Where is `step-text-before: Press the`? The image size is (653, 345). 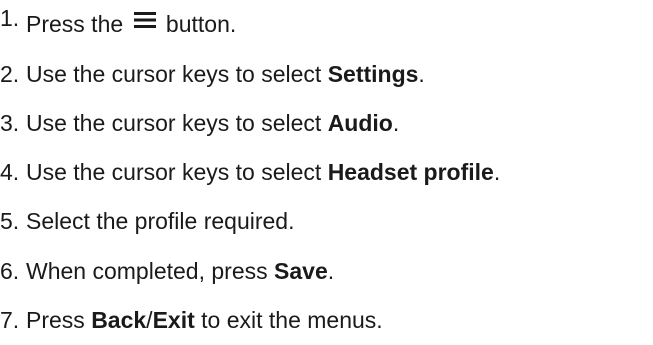
step-text-before: Press the is located at coordinates (78, 23).